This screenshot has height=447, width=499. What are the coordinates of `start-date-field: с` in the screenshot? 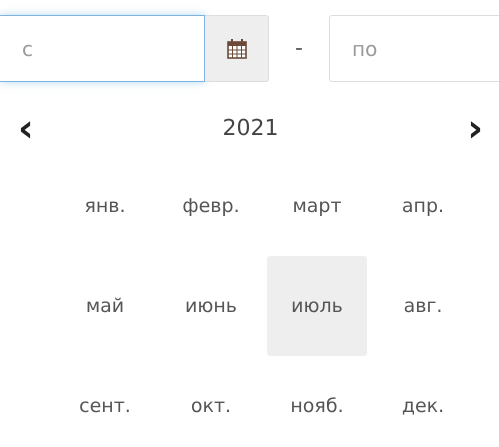 It's located at (102, 48).